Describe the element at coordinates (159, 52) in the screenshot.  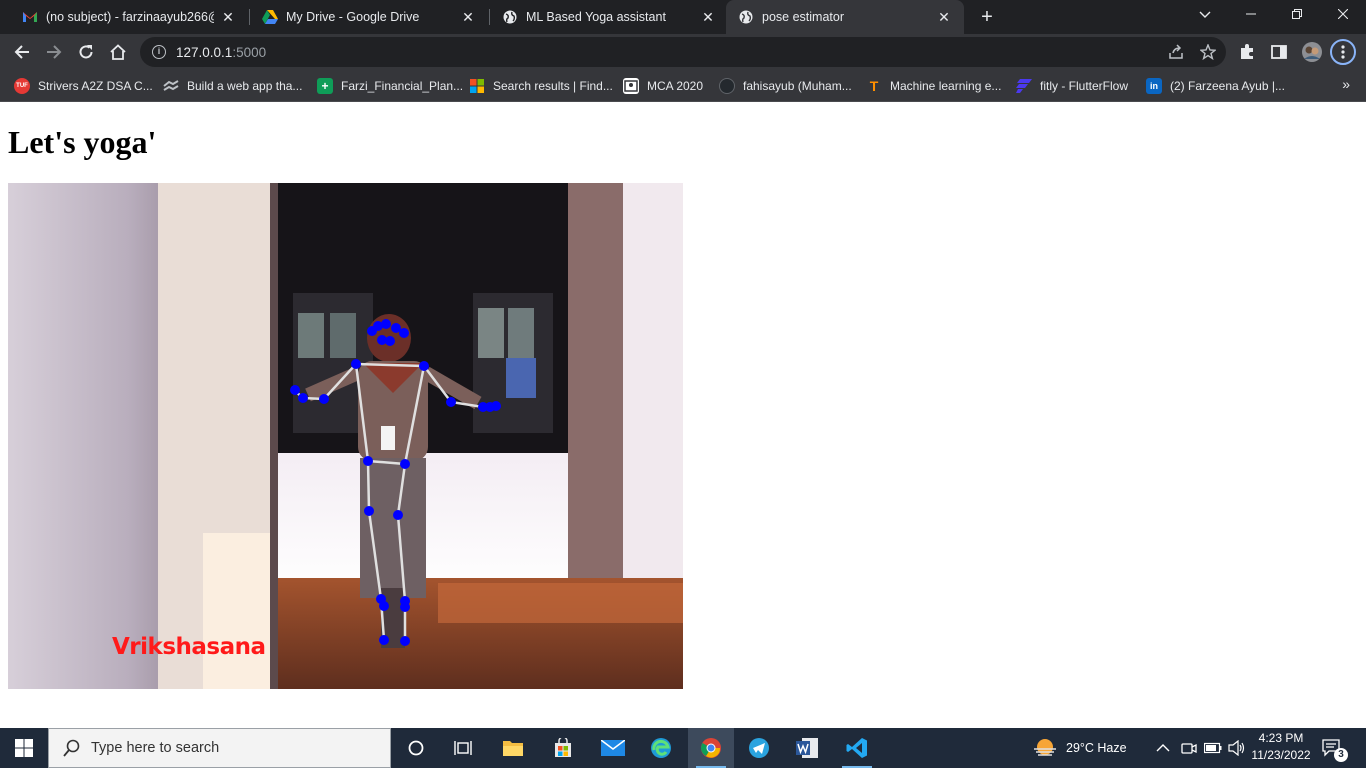
I see `site-info-icon: i` at that location.